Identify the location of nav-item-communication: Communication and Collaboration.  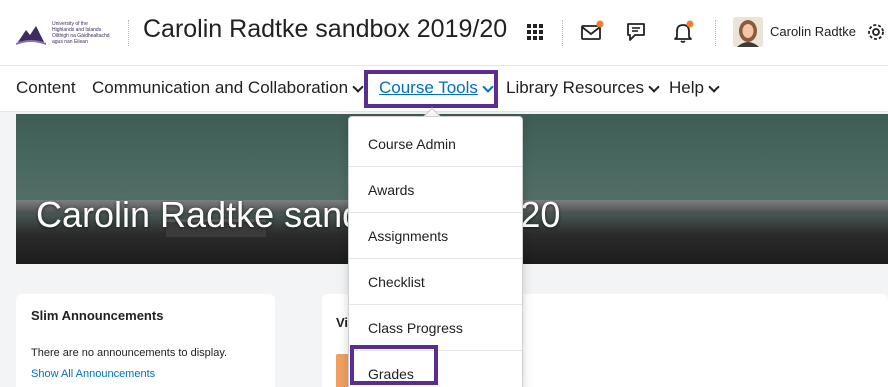
(228, 88).